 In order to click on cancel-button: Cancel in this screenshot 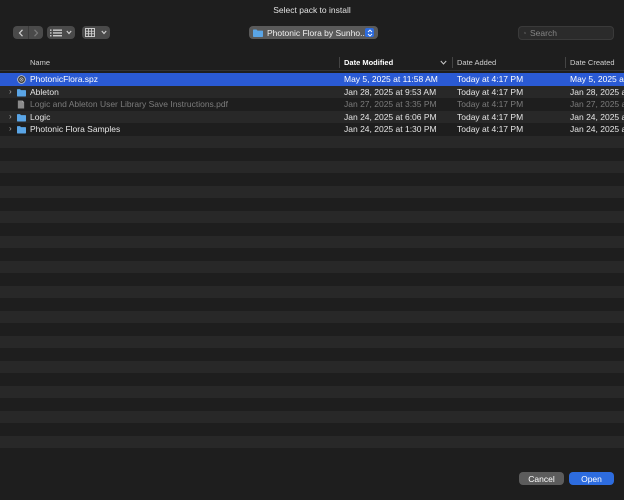, I will do `click(541, 478)`.